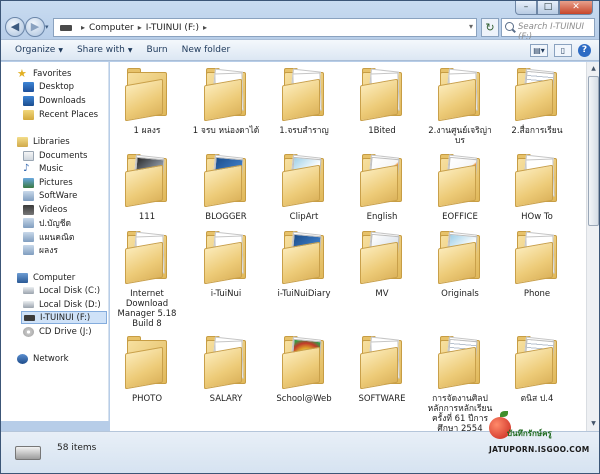  I want to click on nav-favorites: ★ Favorites, so click(44, 73).